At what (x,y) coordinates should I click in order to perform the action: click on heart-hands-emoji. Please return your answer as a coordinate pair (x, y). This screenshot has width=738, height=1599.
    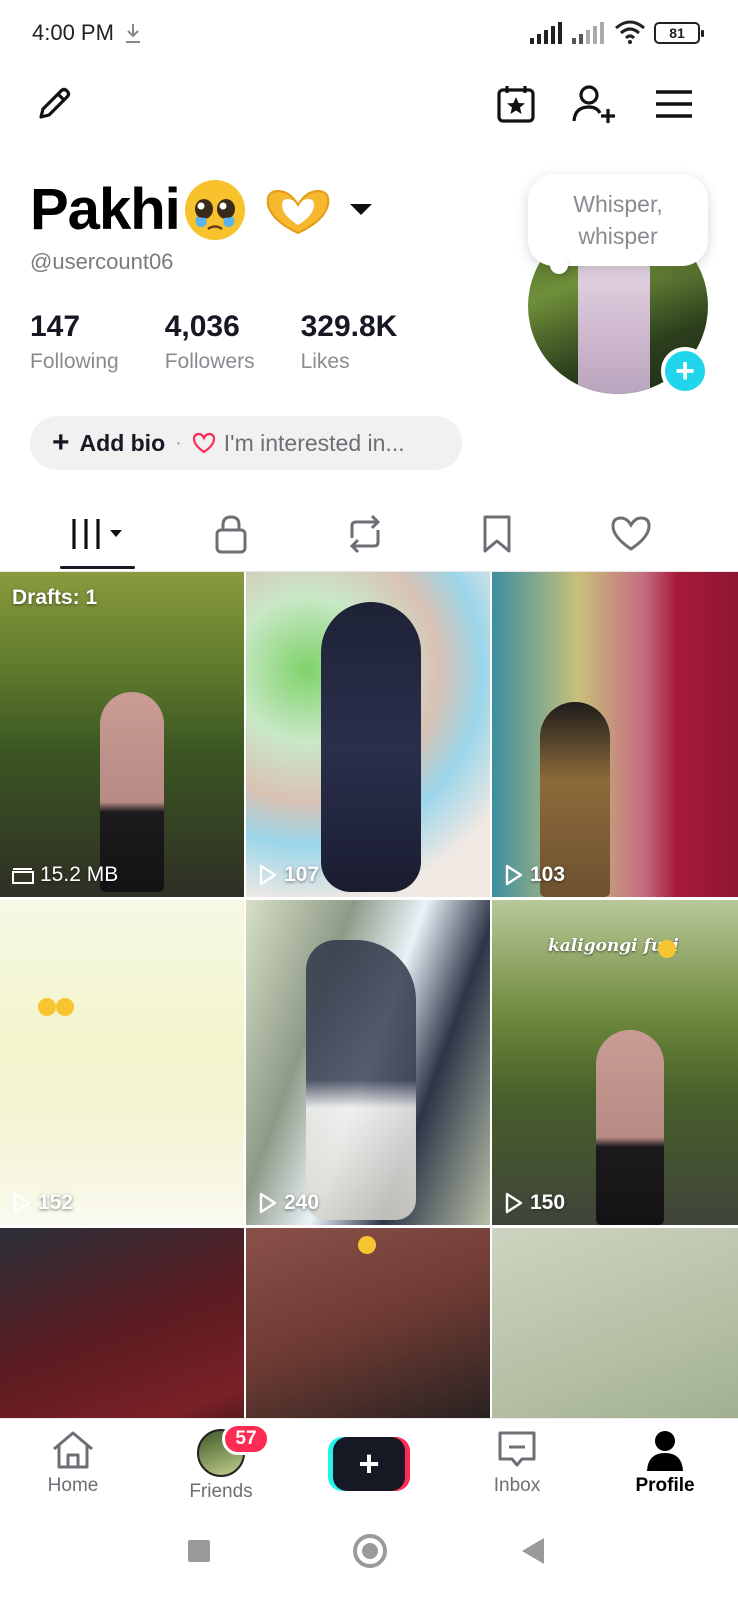
    Looking at the image, I should click on (298, 211).